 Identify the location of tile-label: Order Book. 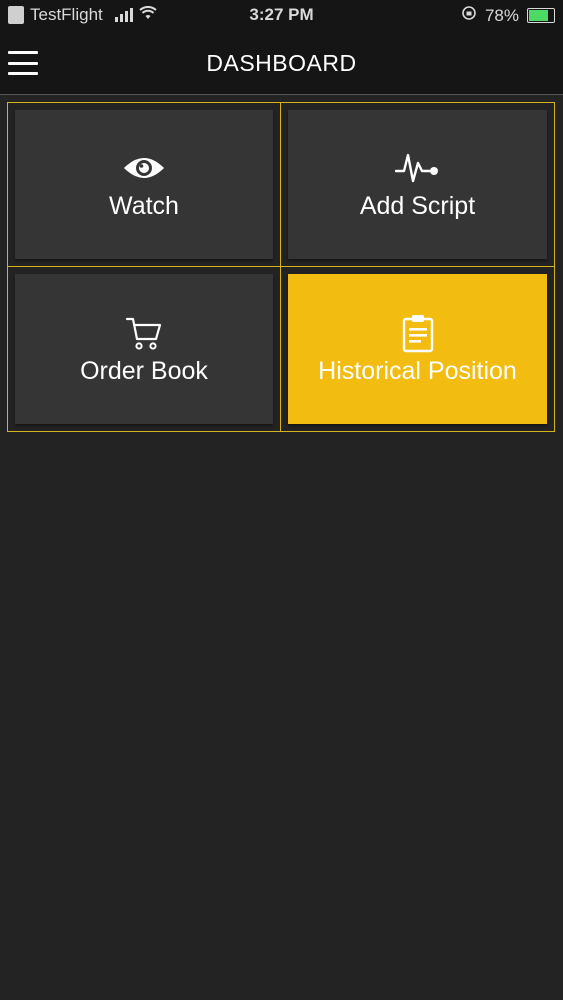
(144, 370).